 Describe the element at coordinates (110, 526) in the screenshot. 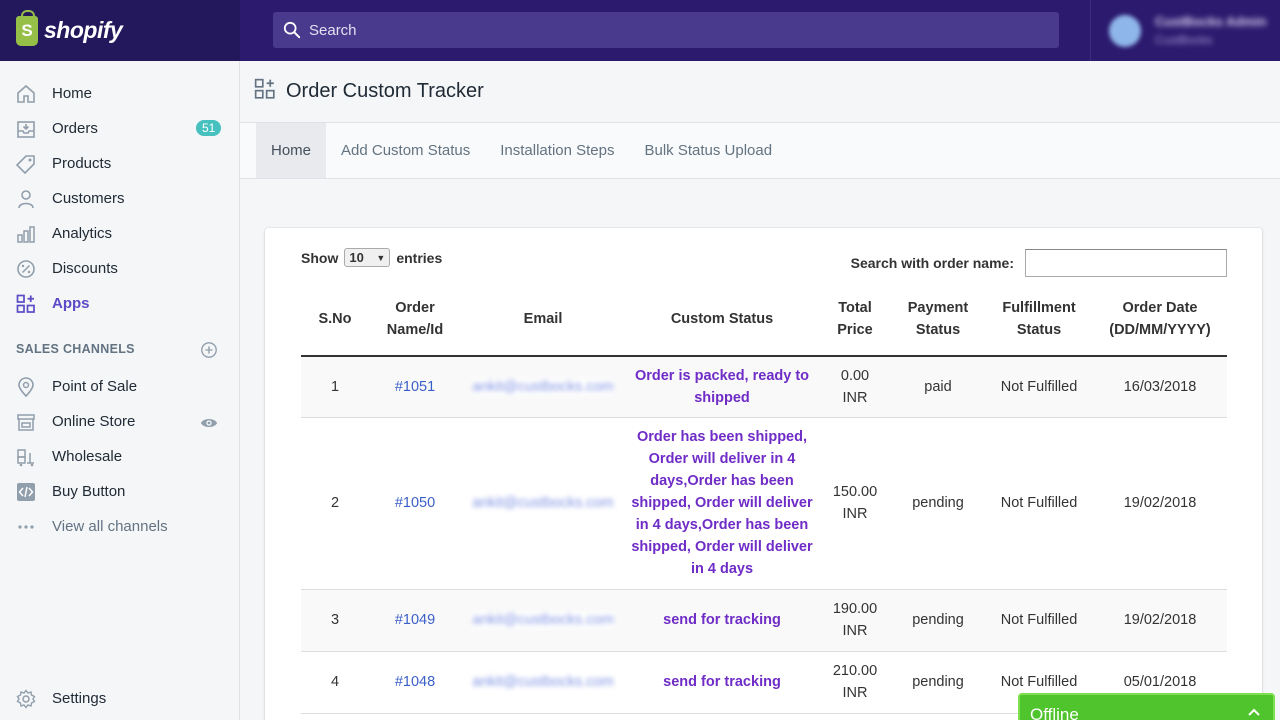

I see `sidebar-item-label: View all channels` at that location.